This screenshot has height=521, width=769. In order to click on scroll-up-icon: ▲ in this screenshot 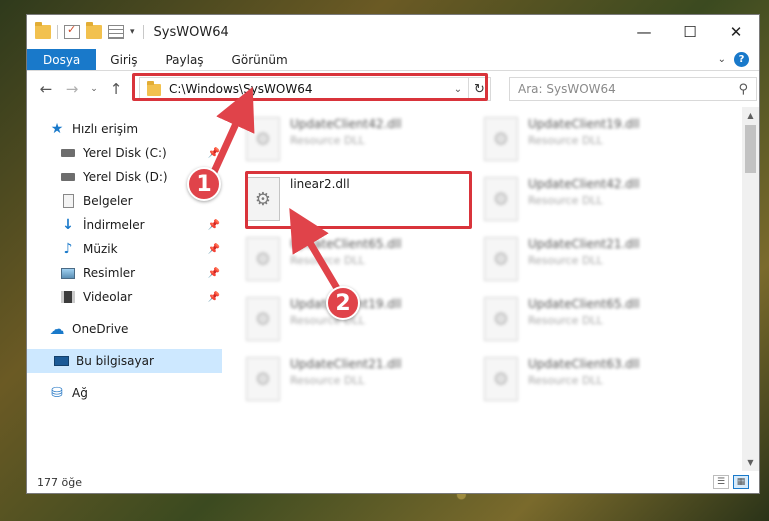, I will do `click(750, 115)`.